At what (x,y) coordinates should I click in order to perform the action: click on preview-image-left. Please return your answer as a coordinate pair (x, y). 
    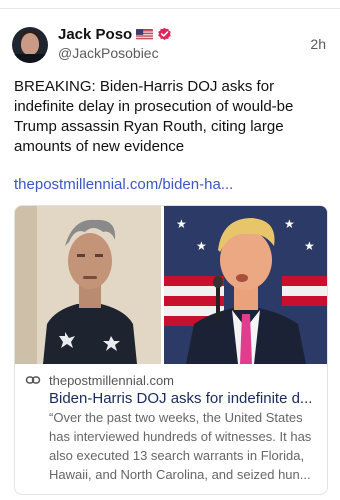
    Looking at the image, I should click on (88, 285).